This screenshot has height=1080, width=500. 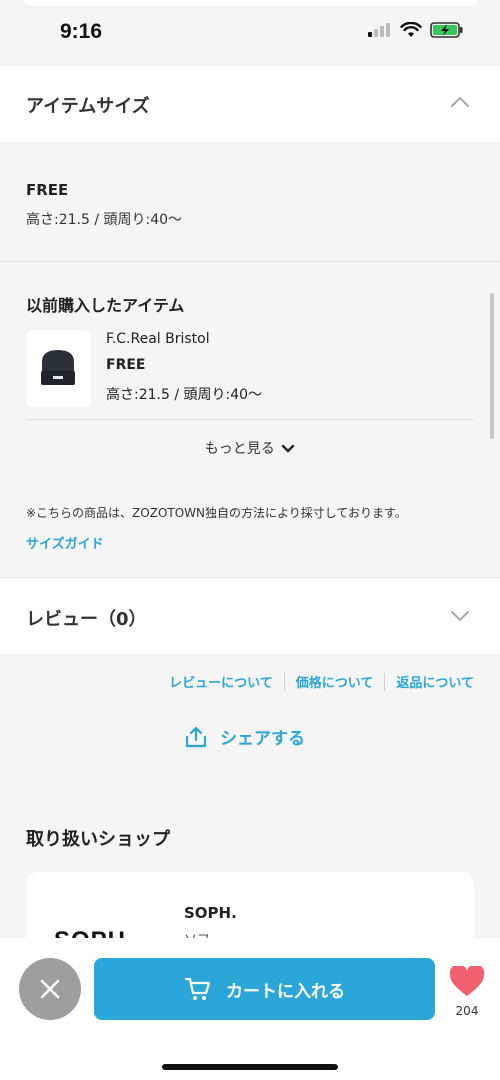 What do you see at coordinates (197, 988) in the screenshot?
I see `cart-icon` at bounding box center [197, 988].